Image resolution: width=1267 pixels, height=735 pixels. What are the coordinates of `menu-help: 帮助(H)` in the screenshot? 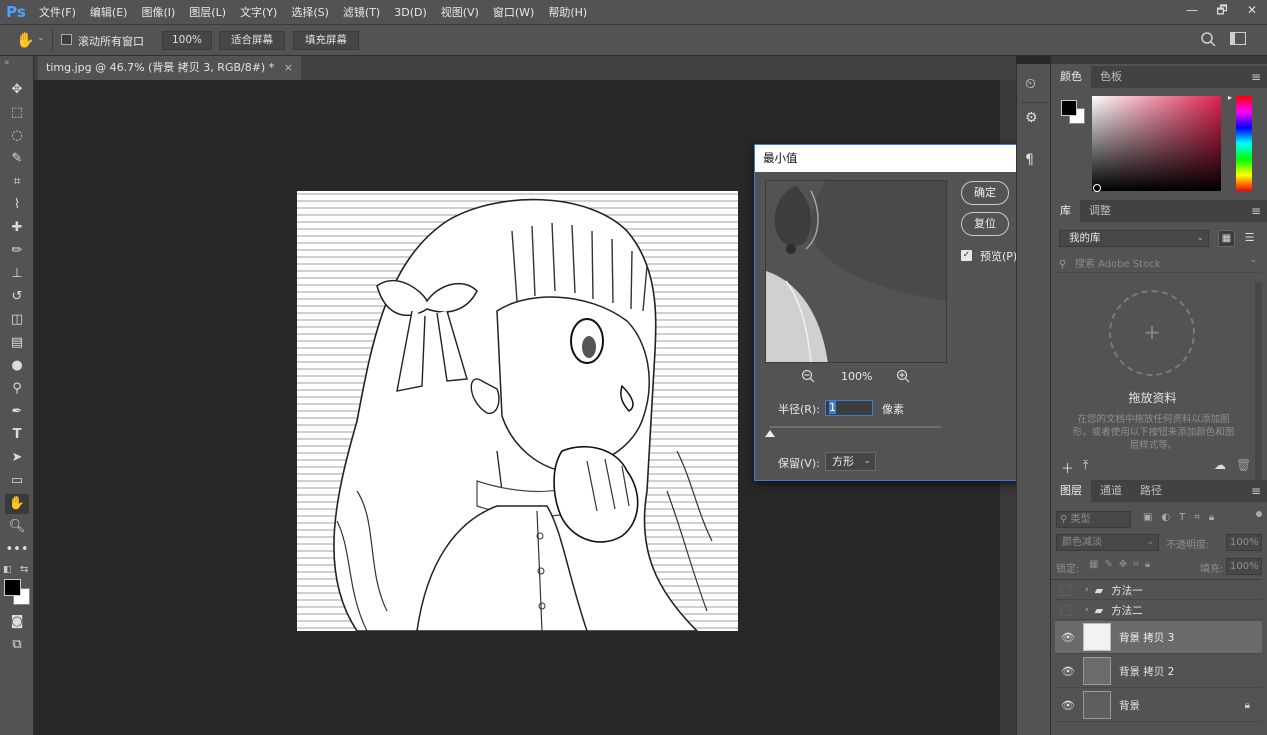 It's located at (567, 12).